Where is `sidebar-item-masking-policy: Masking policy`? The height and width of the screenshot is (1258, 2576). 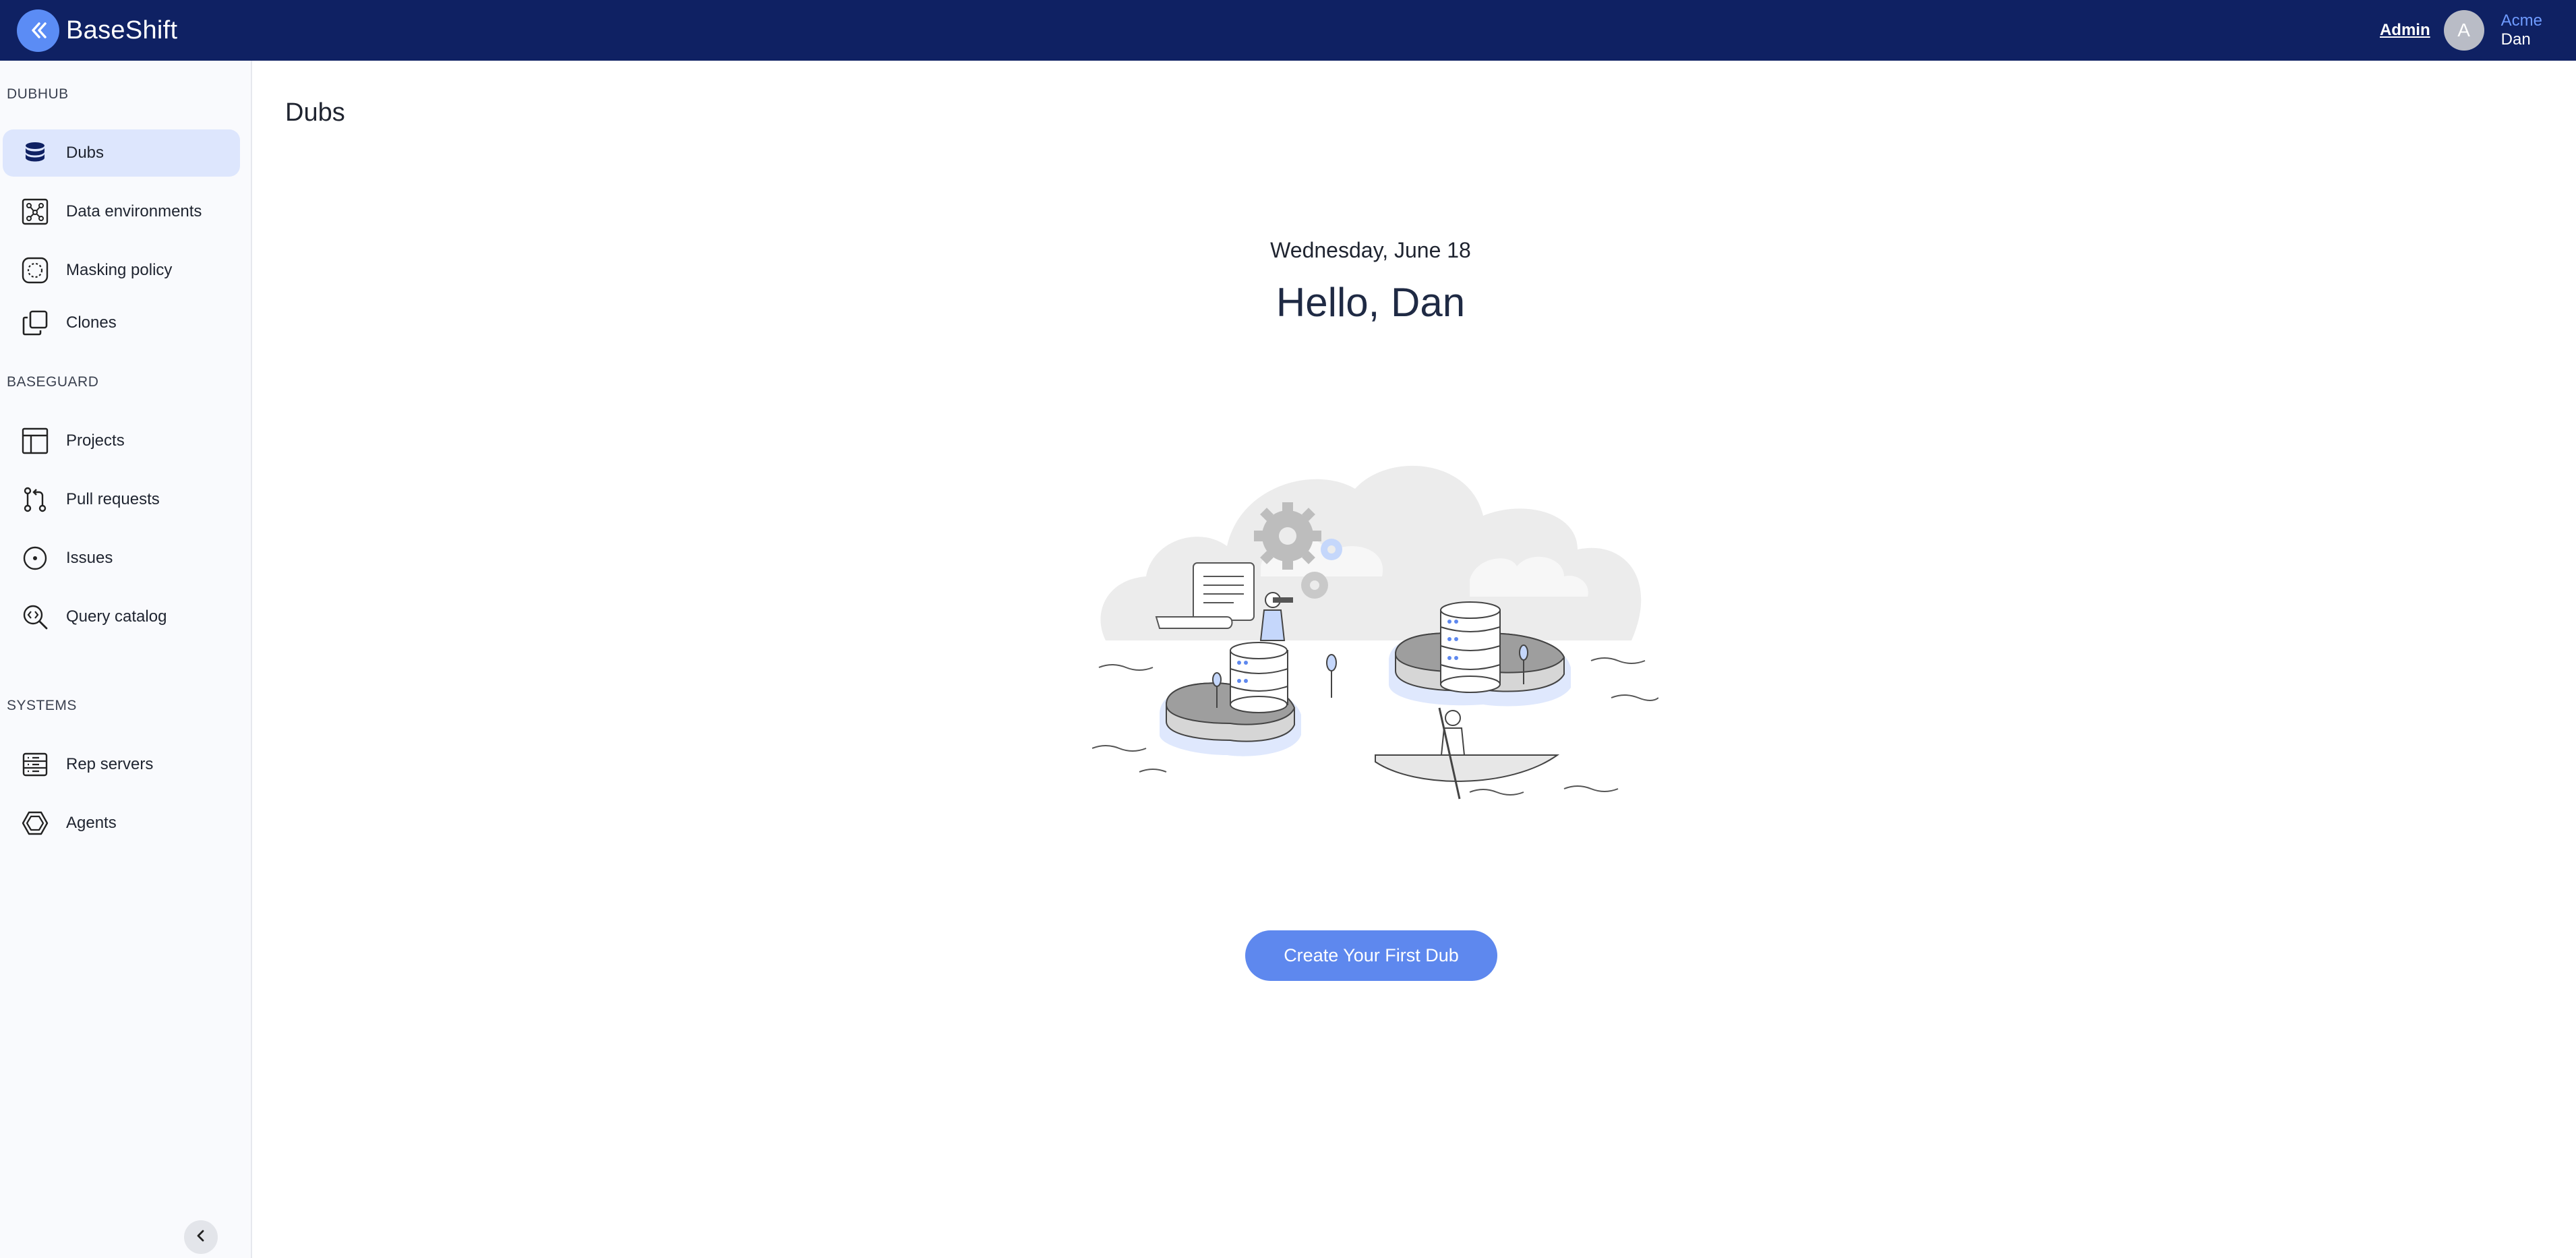
sidebar-item-masking-policy: Masking policy is located at coordinates (121, 270).